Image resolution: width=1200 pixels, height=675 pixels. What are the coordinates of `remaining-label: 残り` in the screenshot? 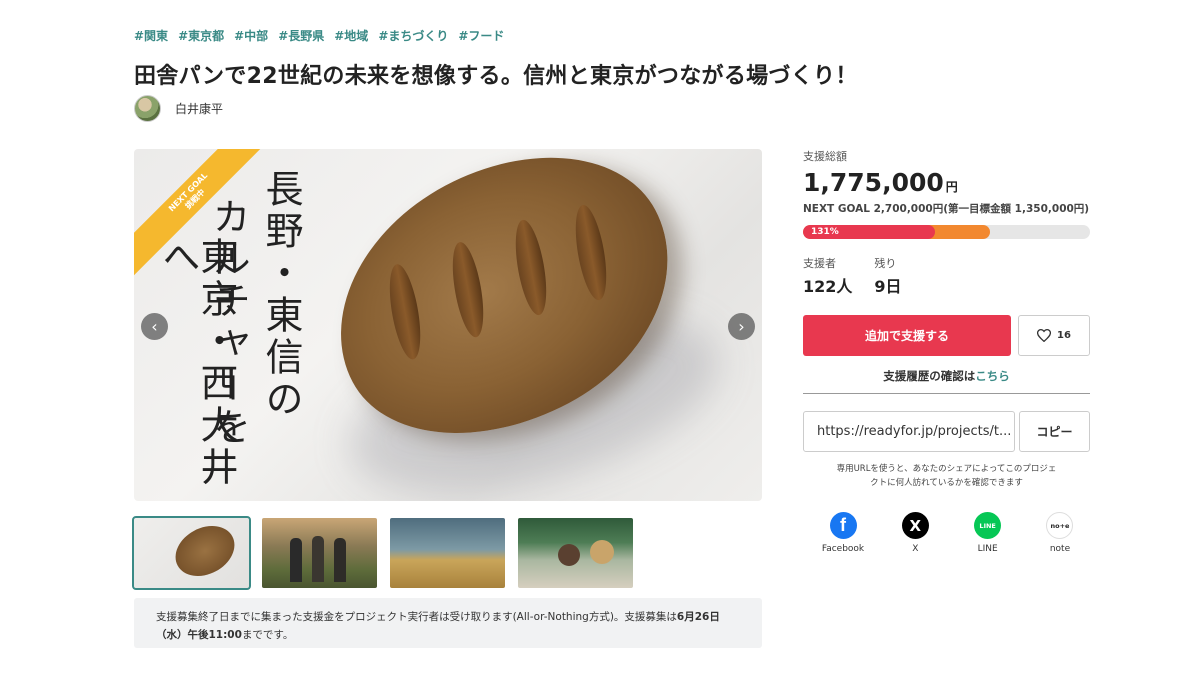 It's located at (885, 263).